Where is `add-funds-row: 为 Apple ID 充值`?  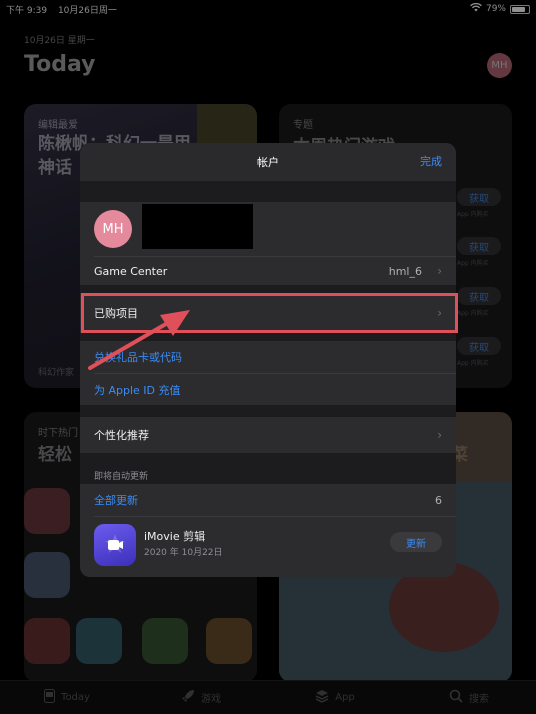 add-funds-row: 为 Apple ID 充值 is located at coordinates (268, 389).